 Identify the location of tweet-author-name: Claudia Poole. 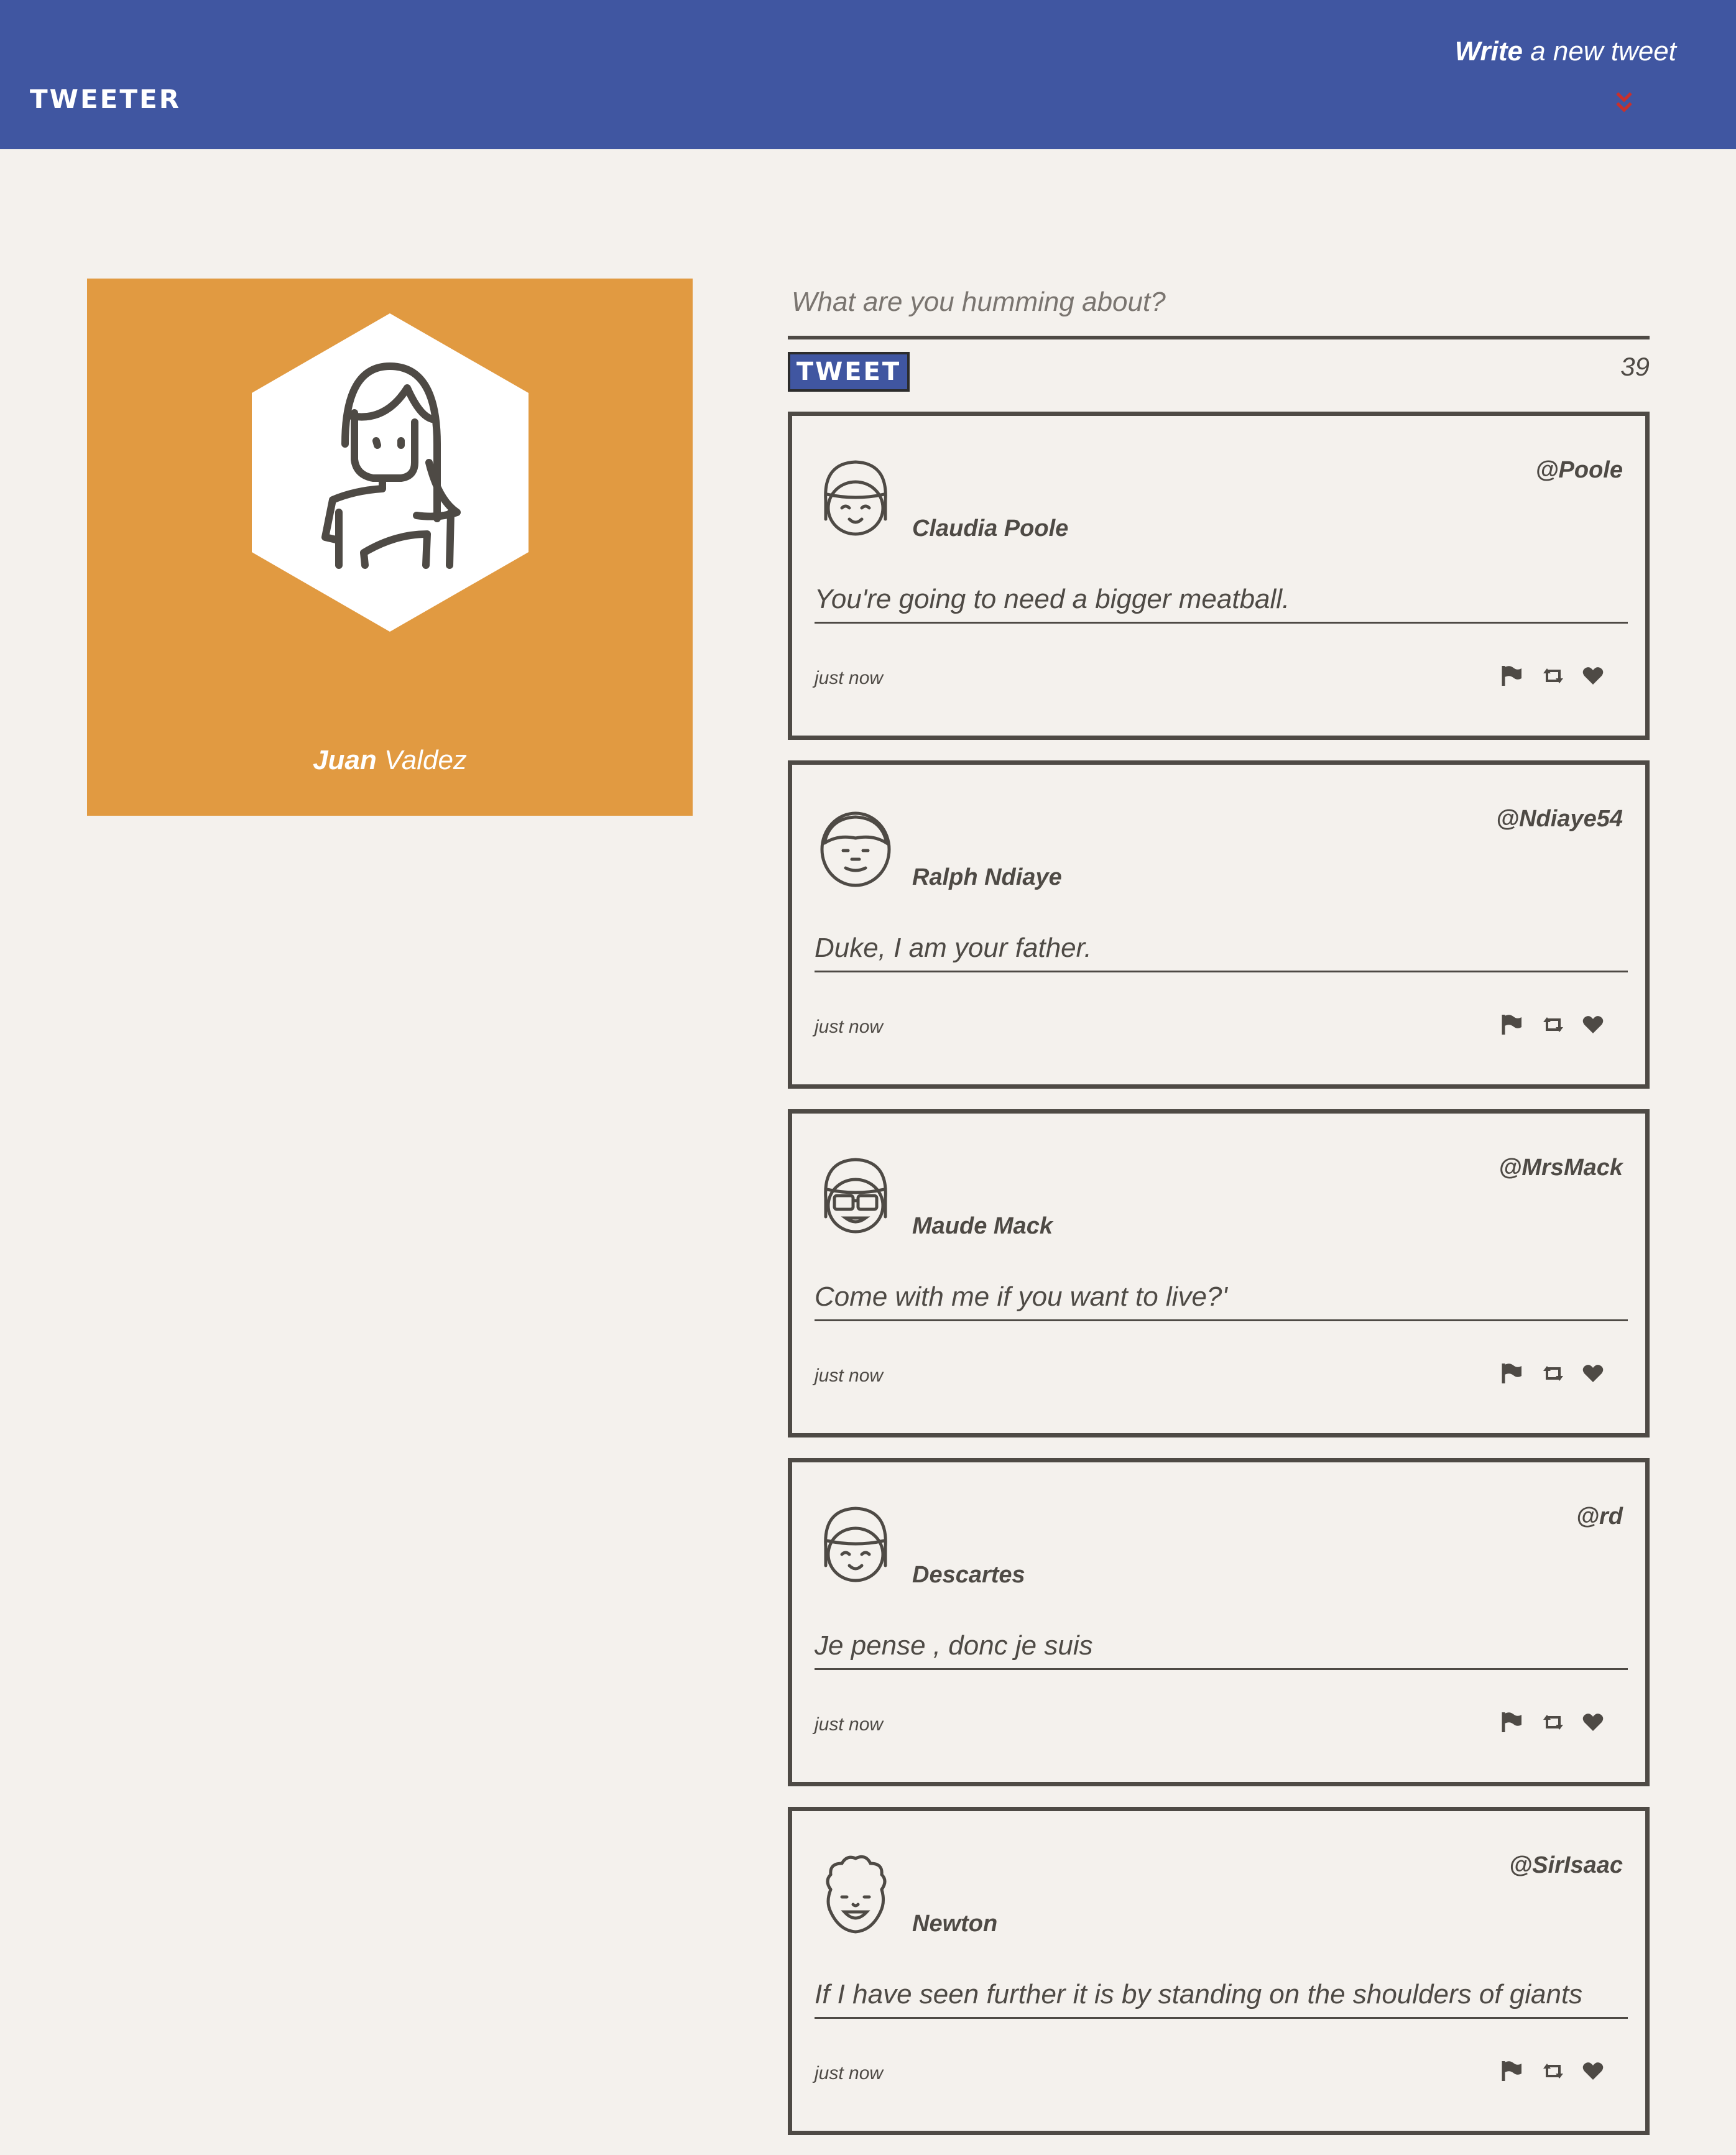
(990, 528).